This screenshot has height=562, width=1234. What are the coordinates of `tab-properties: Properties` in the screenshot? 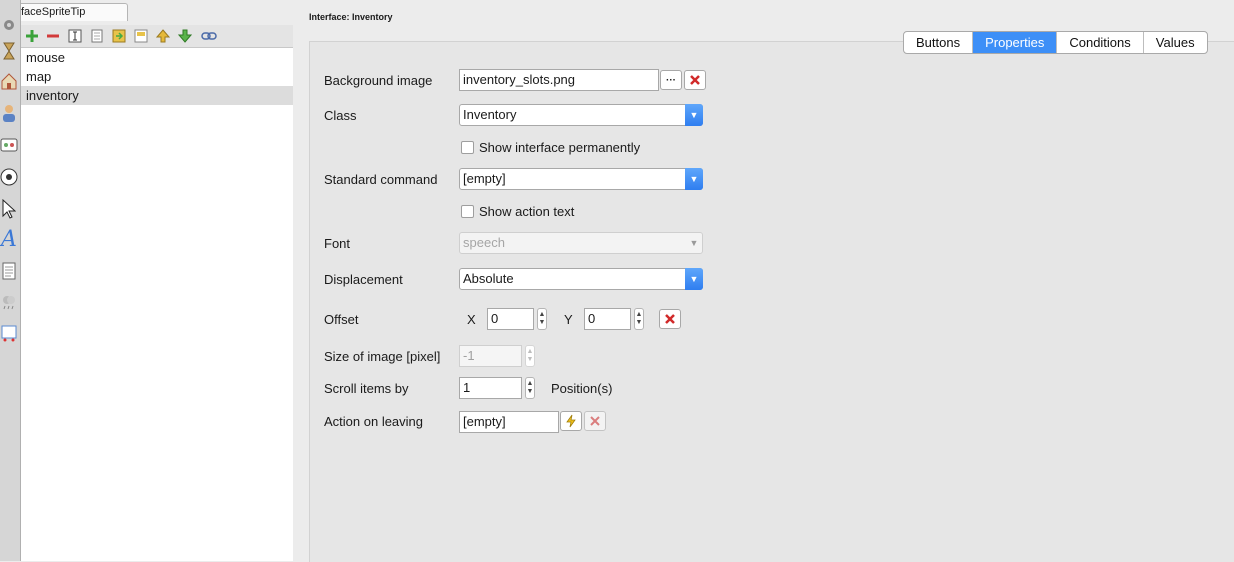 It's located at (1015, 42).